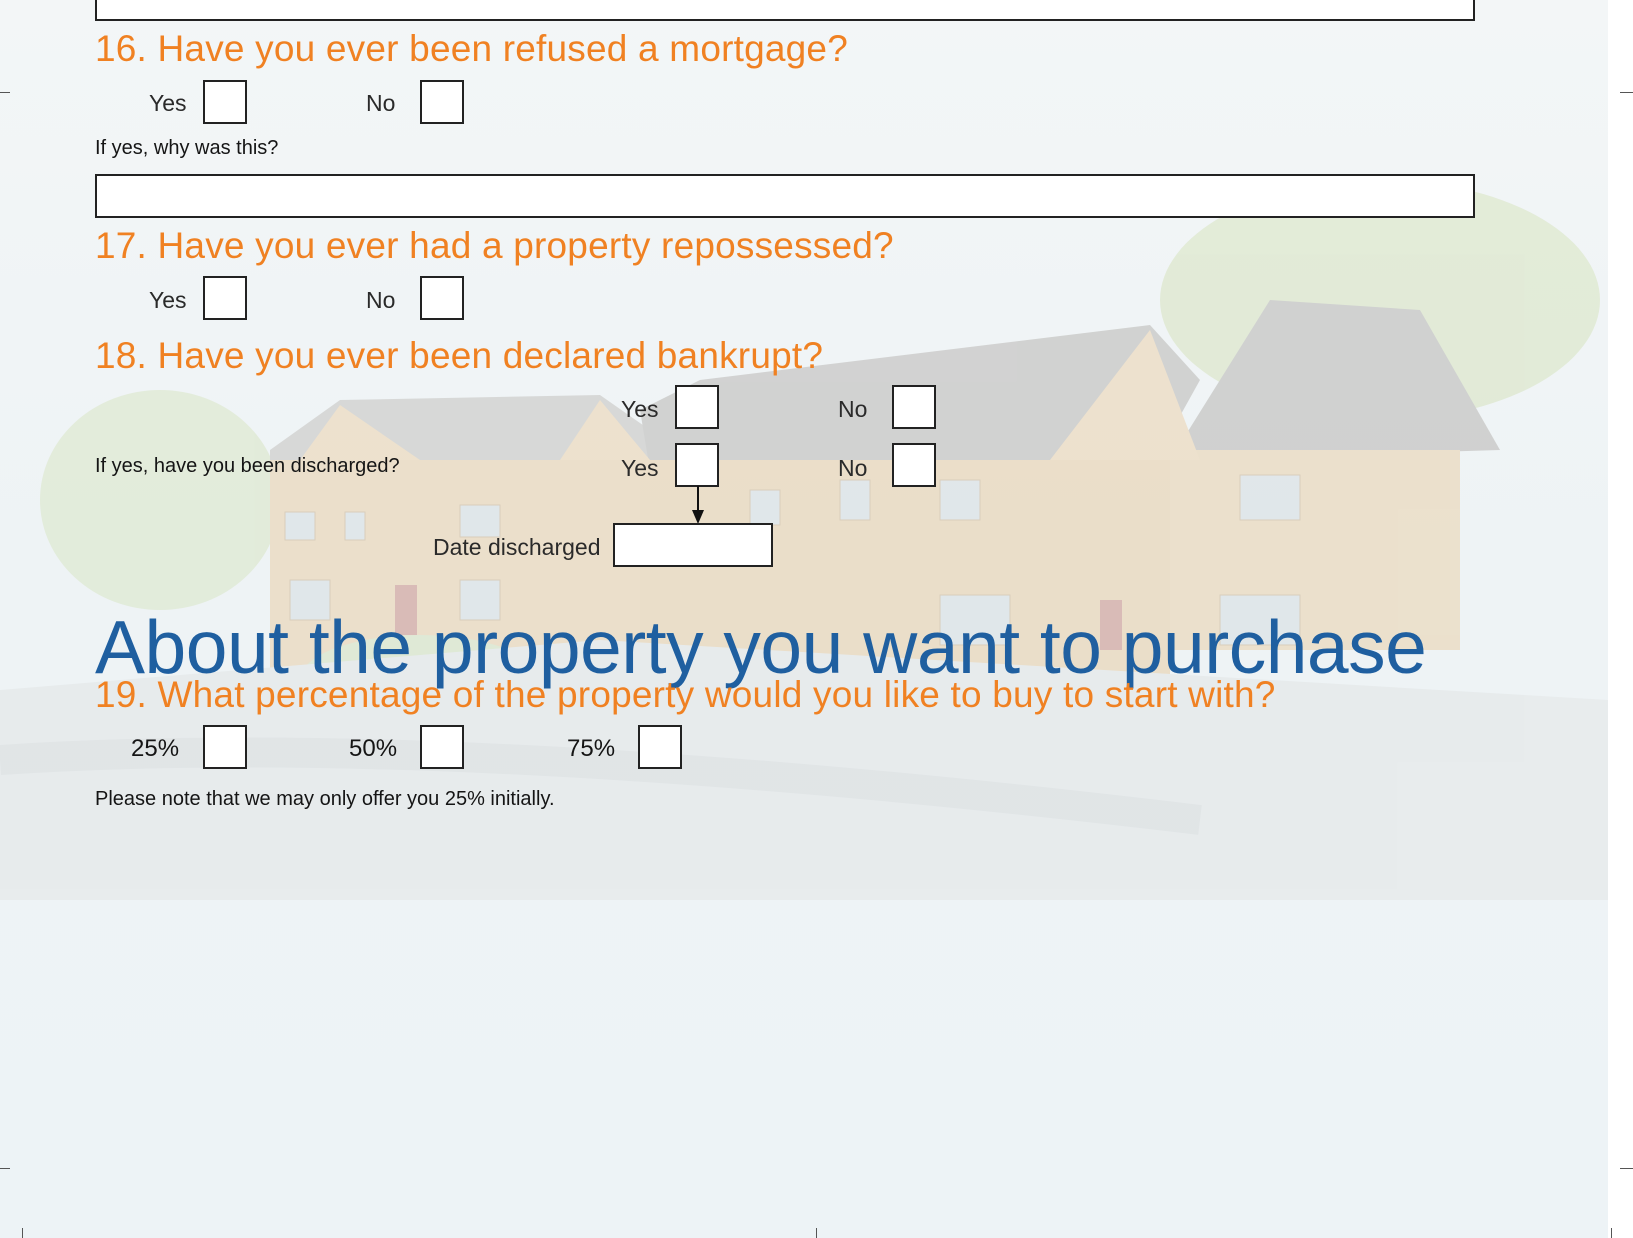 The width and height of the screenshot is (1633, 1238). I want to click on q19-option-25-checkbox, so click(225, 747).